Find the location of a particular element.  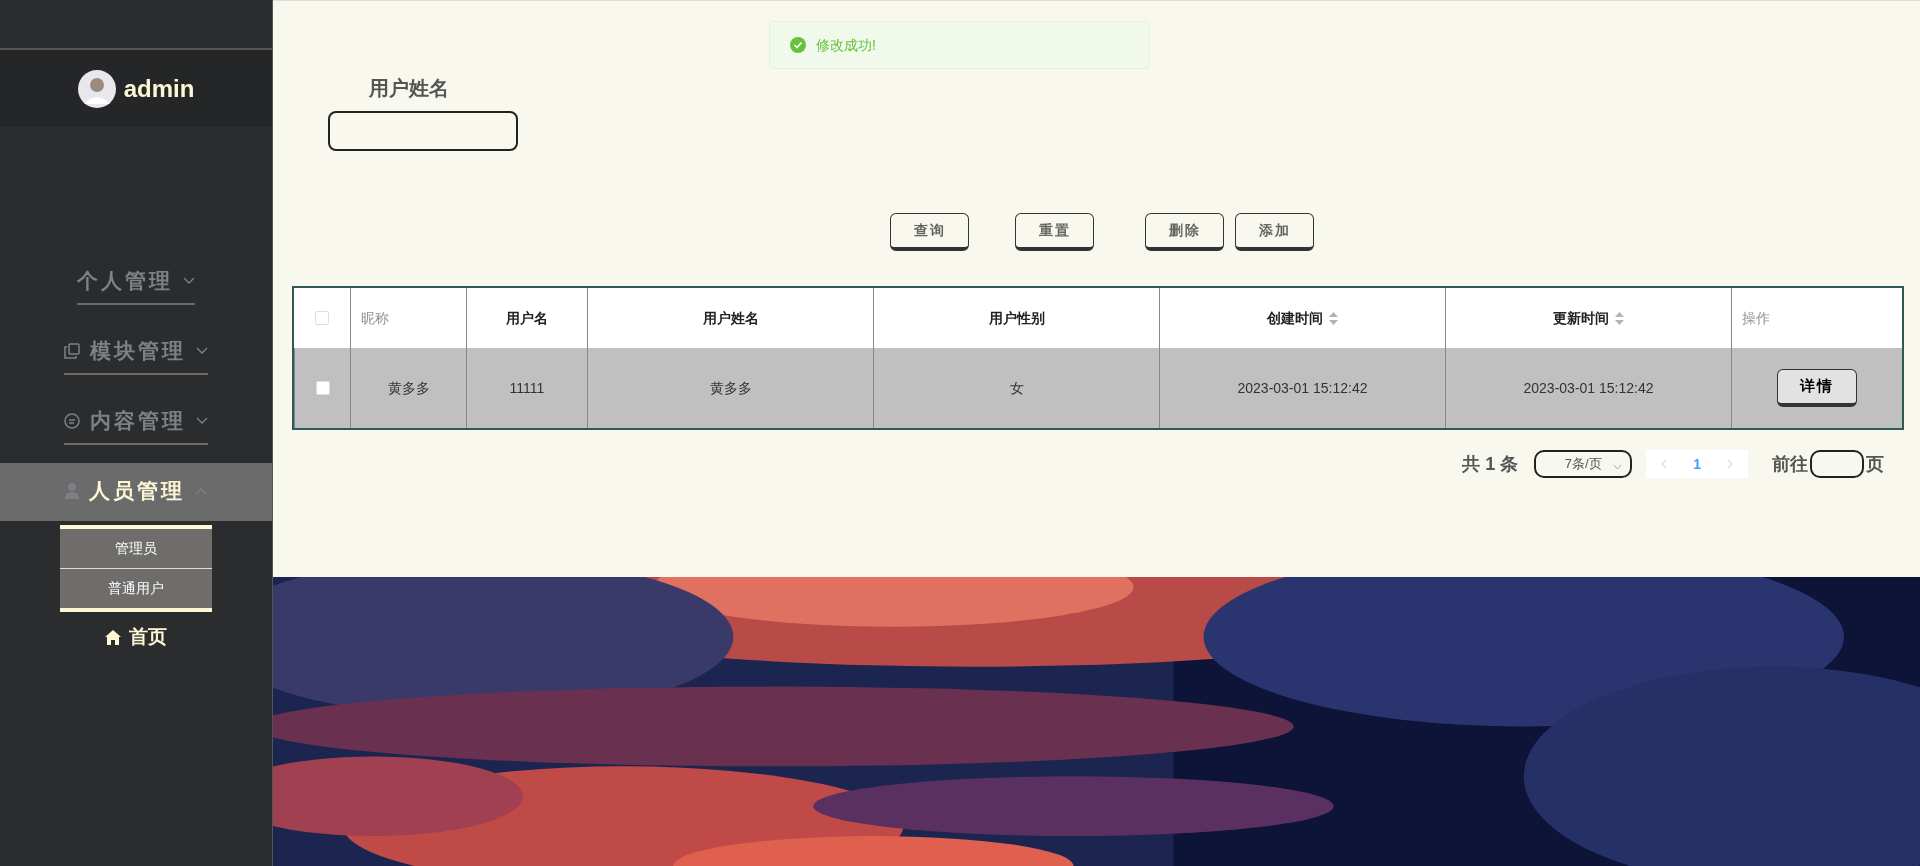

column-header: 创建时间 is located at coordinates (1295, 318).